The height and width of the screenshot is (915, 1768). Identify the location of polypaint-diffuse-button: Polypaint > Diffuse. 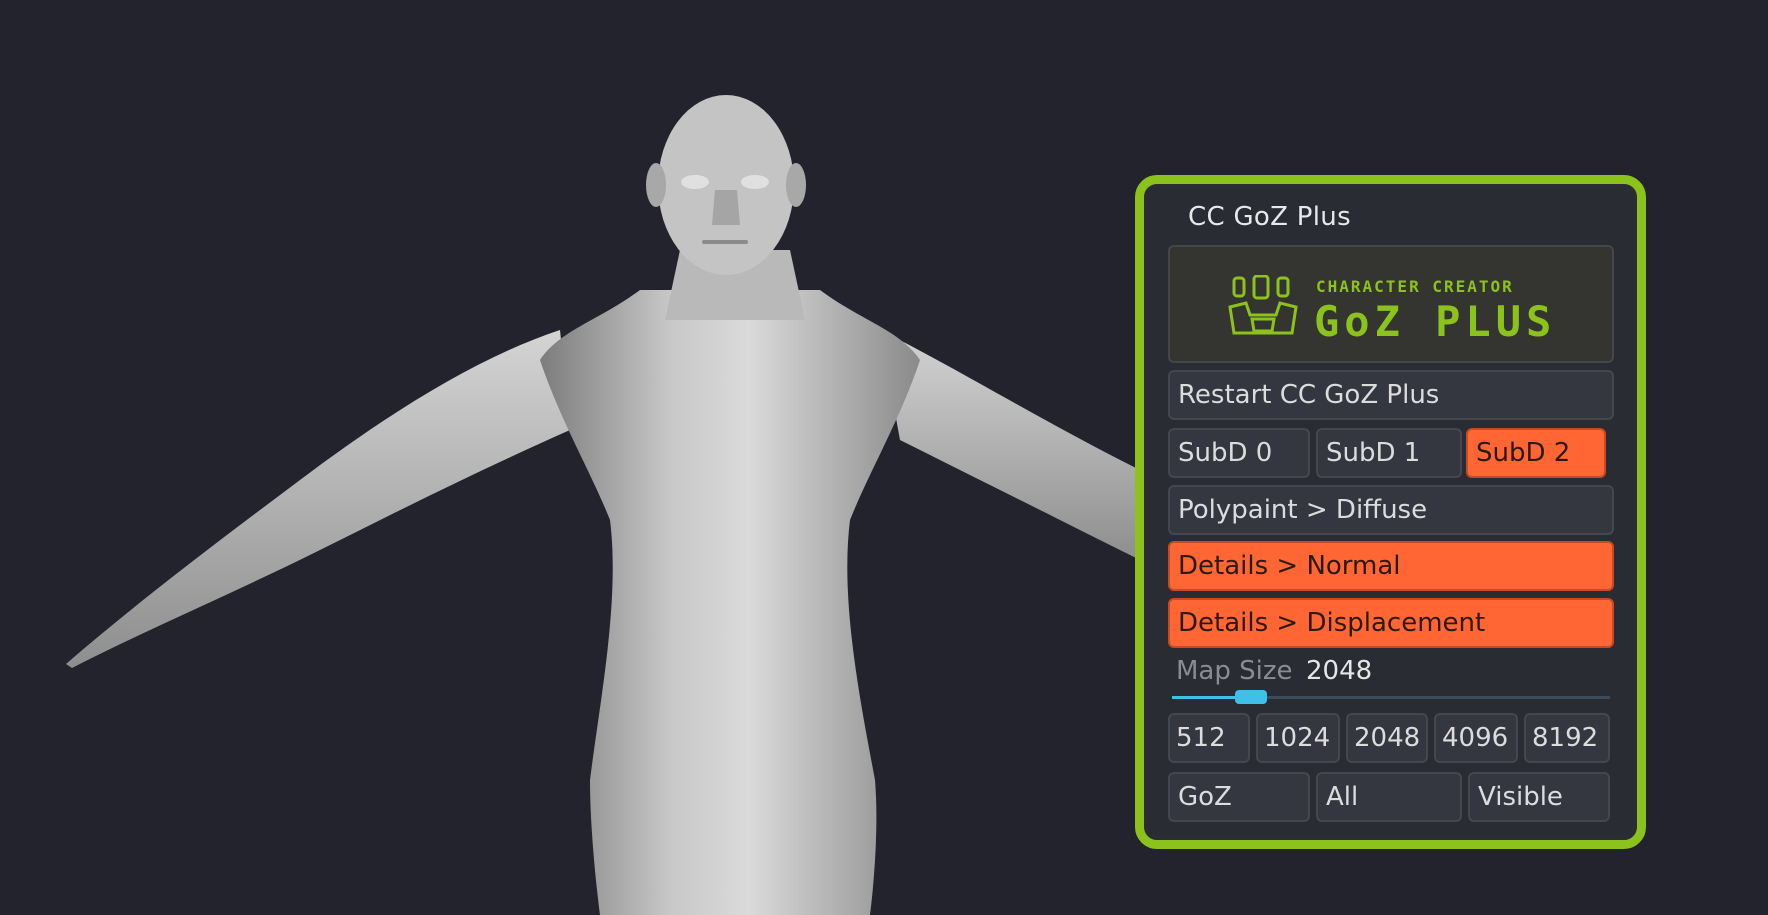
(1391, 510).